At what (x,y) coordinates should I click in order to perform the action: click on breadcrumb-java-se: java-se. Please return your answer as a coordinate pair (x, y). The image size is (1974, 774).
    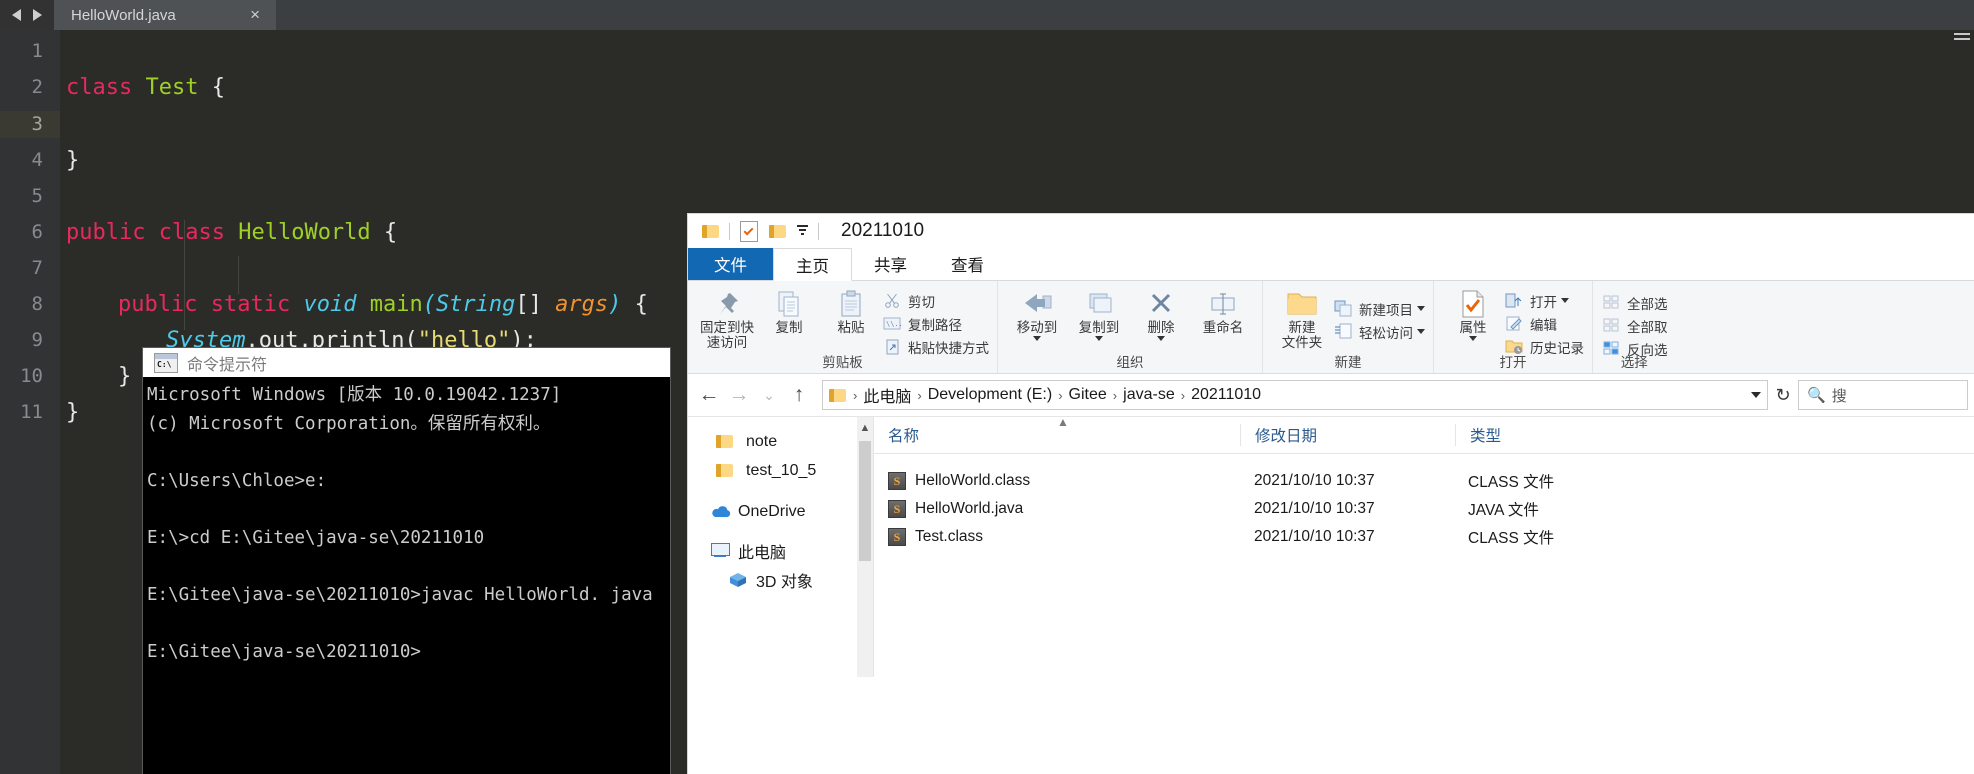
    Looking at the image, I should click on (1149, 395).